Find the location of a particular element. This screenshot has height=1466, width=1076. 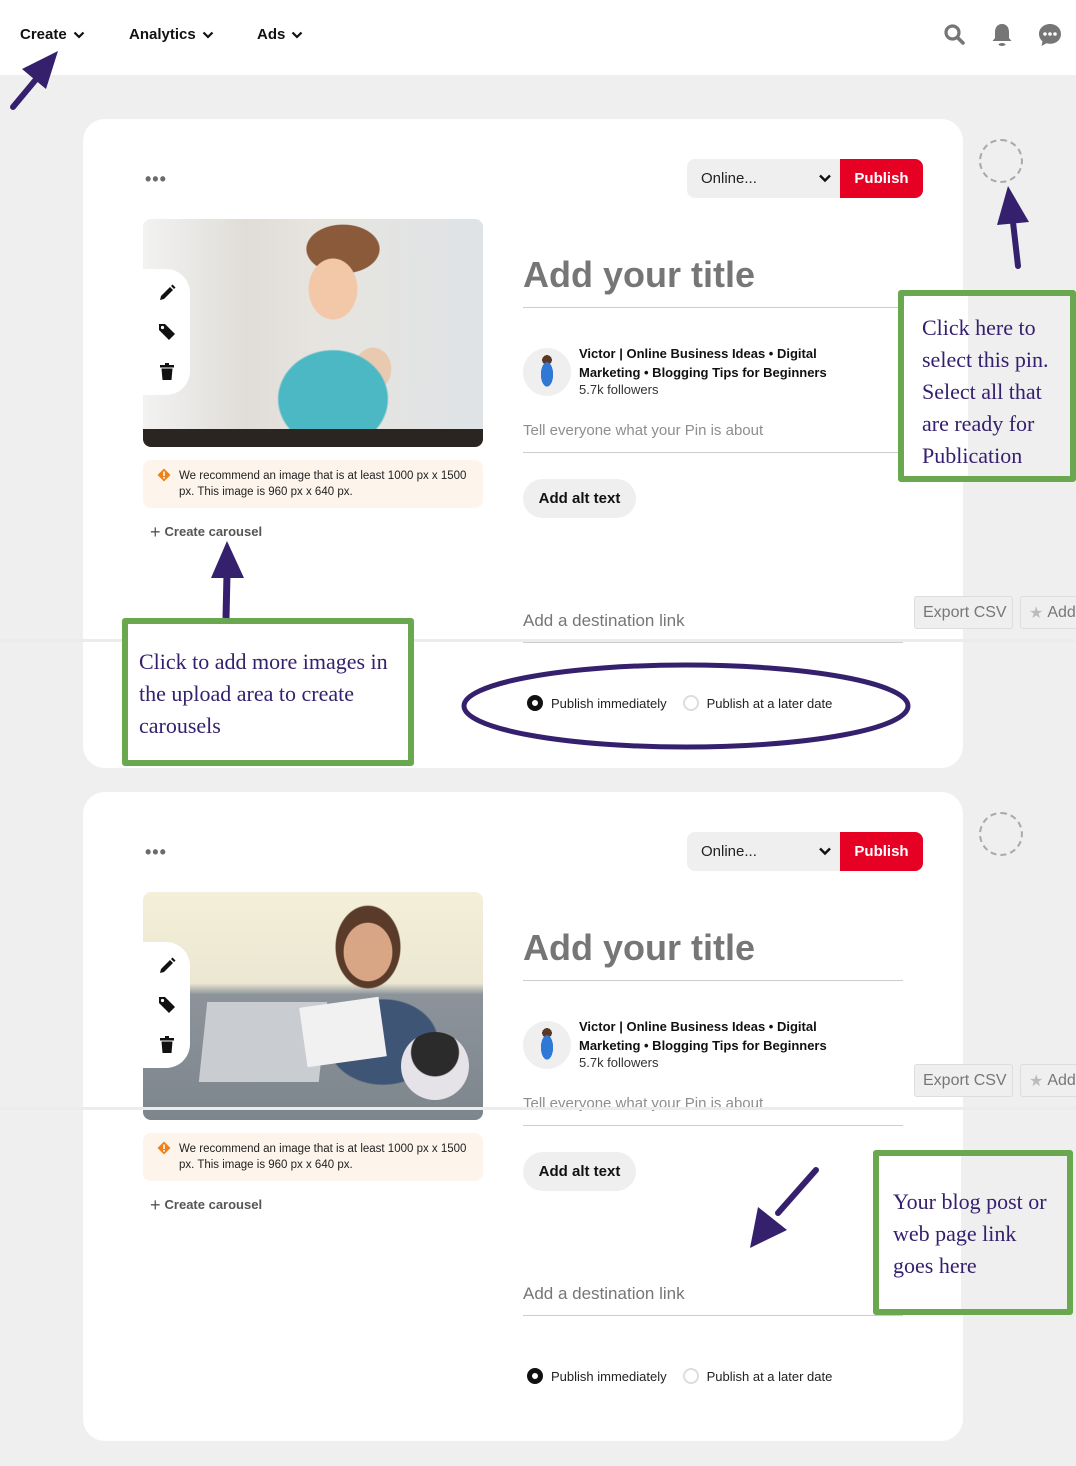

nav-create: Create is located at coordinates (52, 34).